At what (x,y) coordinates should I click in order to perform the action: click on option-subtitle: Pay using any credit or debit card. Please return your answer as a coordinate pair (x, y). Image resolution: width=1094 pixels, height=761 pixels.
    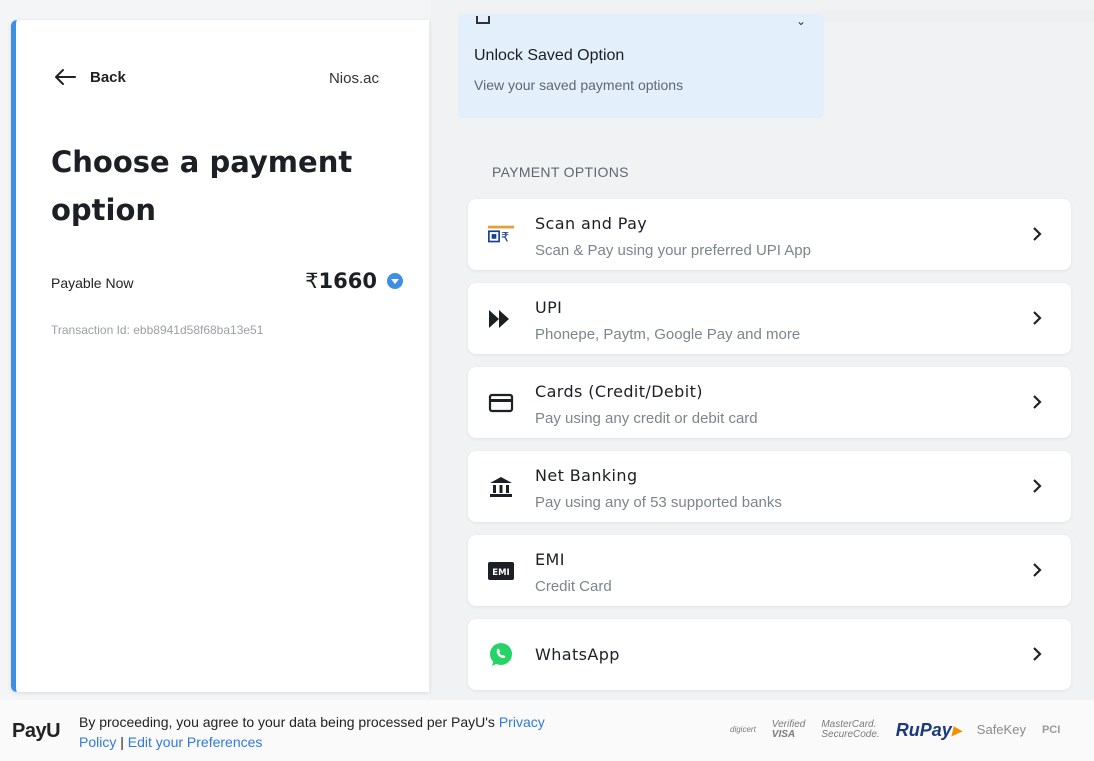
    Looking at the image, I should click on (646, 418).